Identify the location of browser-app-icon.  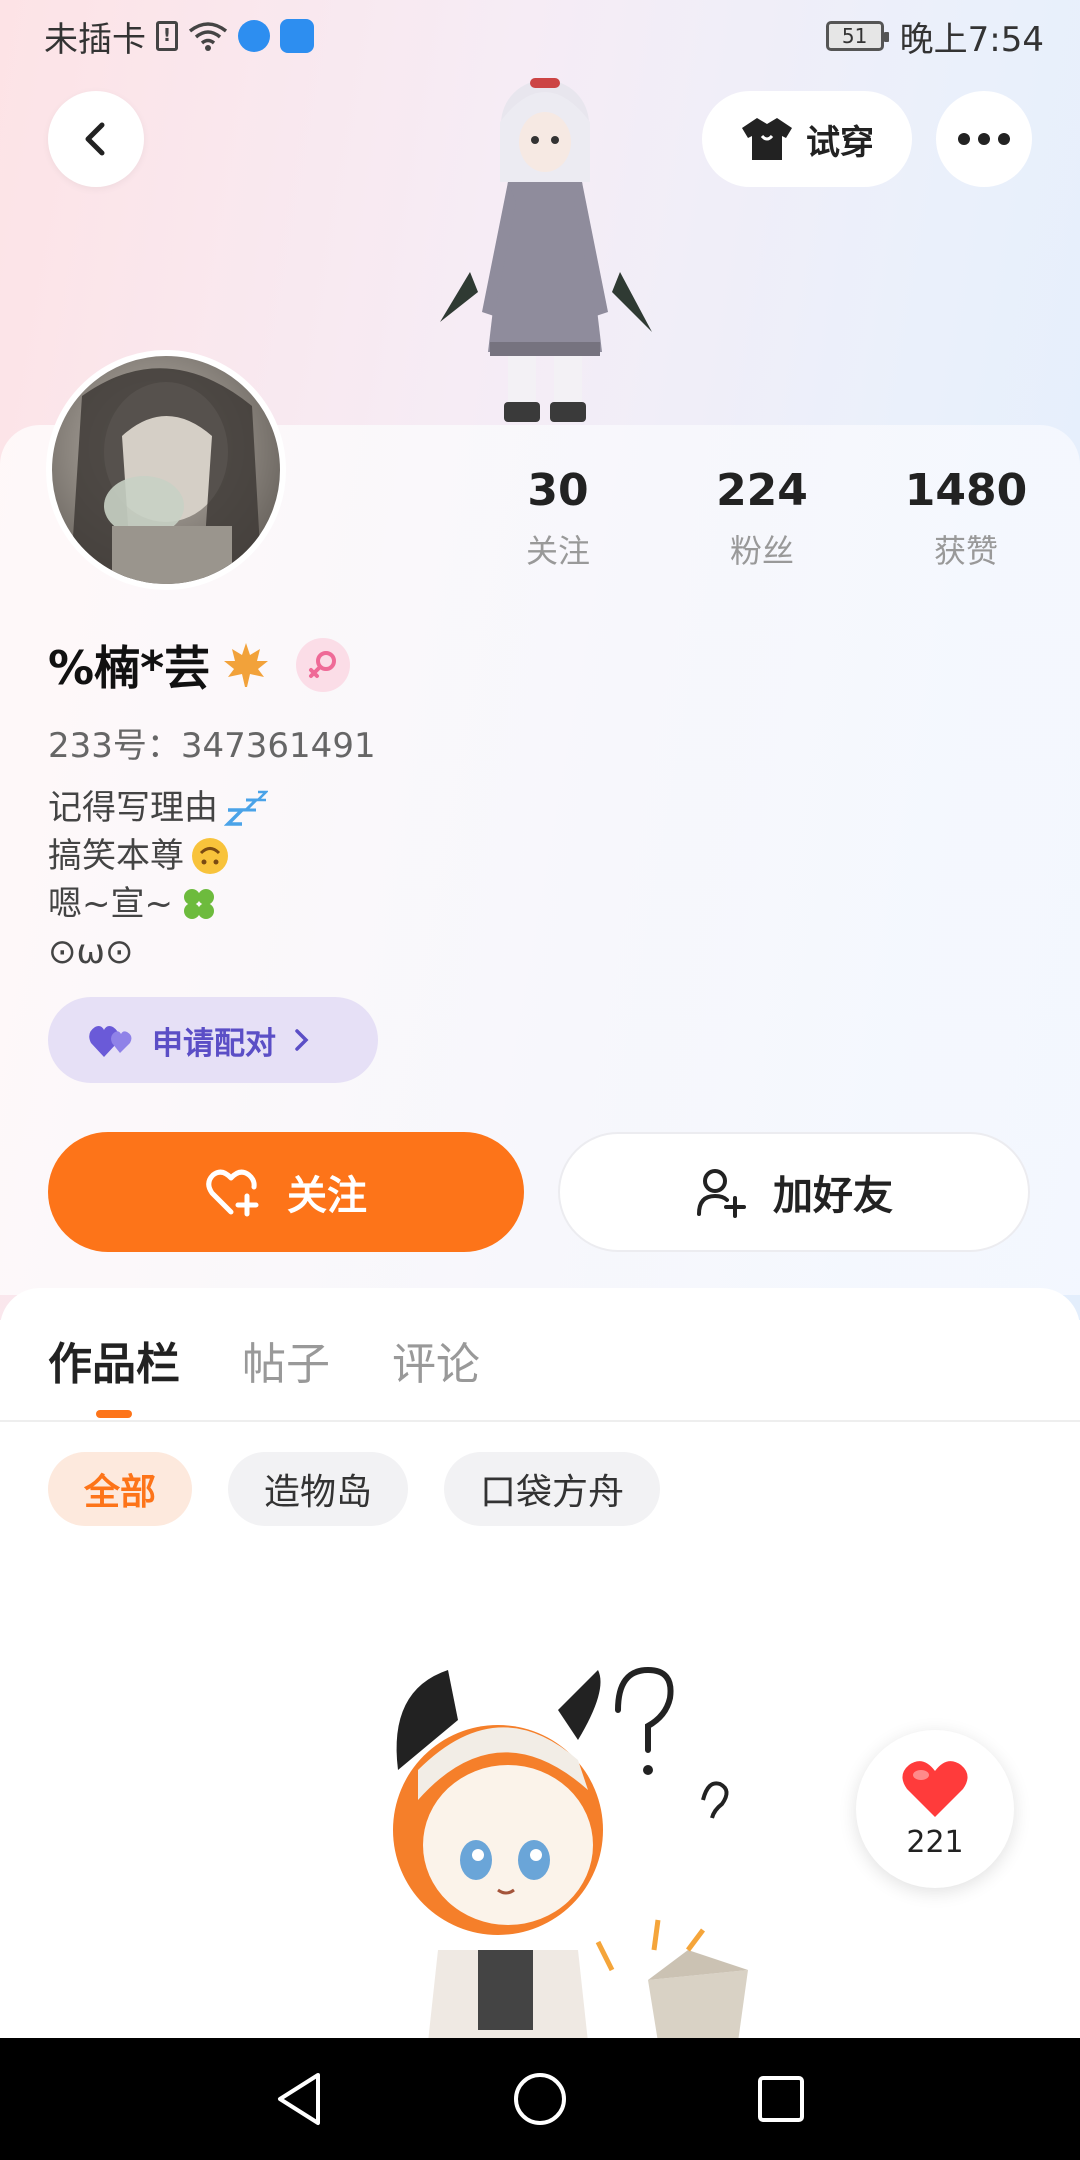
(254, 36).